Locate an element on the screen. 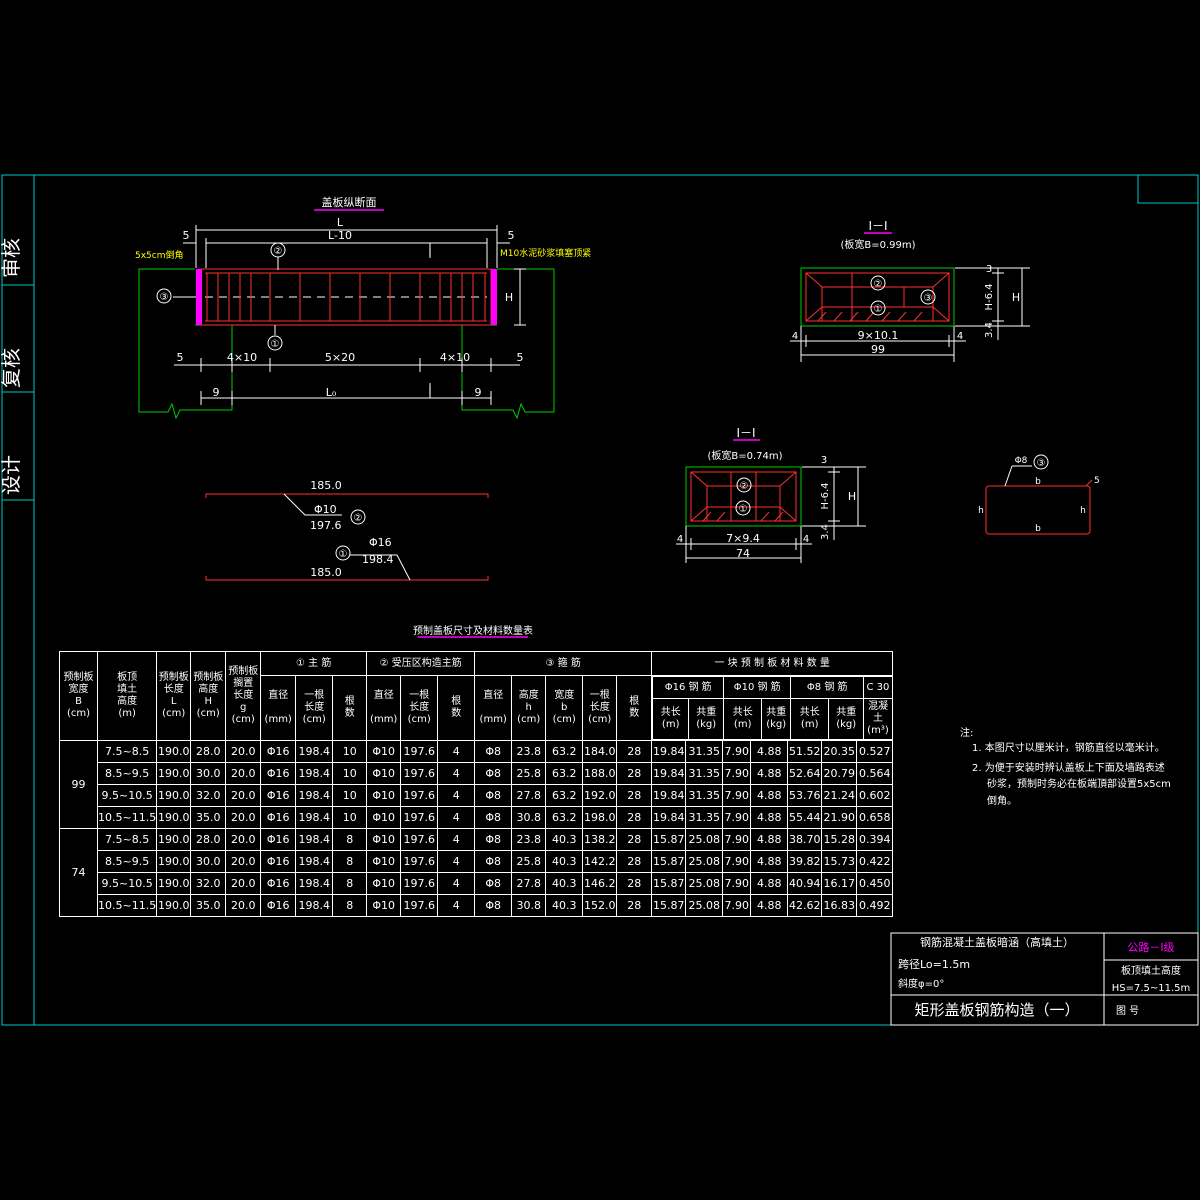  sectionA-dim-9x101: 9×10.1 is located at coordinates (878, 335).